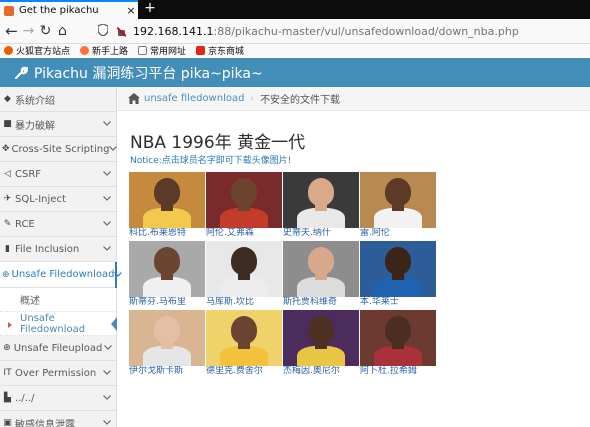  What do you see at coordinates (244, 302) in the screenshot?
I see `player-download-link: 马库斯.坎比` at bounding box center [244, 302].